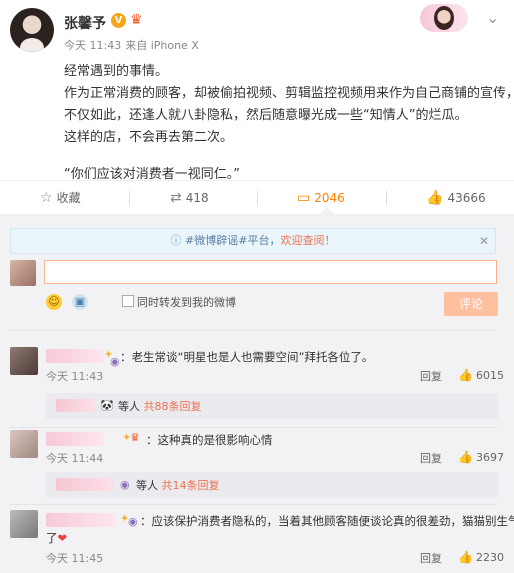 Image resolution: width=514 pixels, height=573 pixels. I want to click on verified-badge-icon: V, so click(118, 20).